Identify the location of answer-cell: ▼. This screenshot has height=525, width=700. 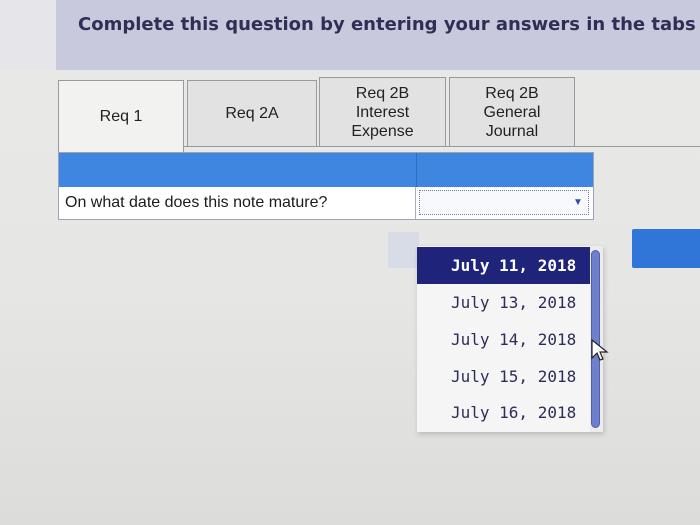
(504, 203).